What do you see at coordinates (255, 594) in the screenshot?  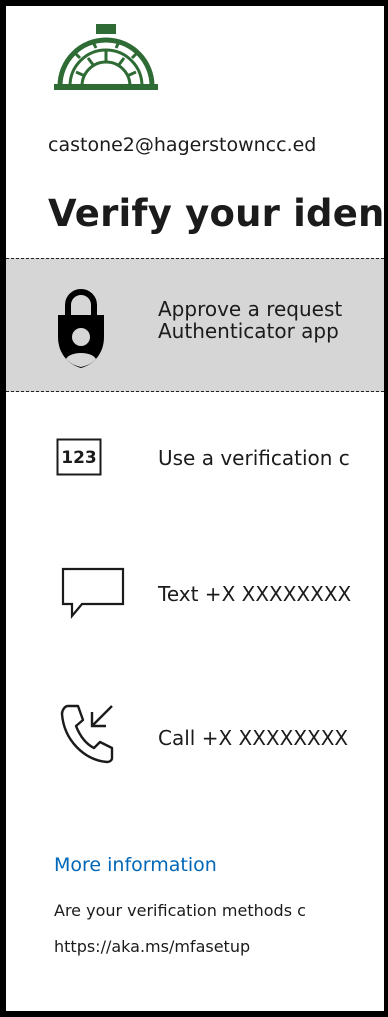 I see `option-text-label: Text +X XXXXXXXX` at bounding box center [255, 594].